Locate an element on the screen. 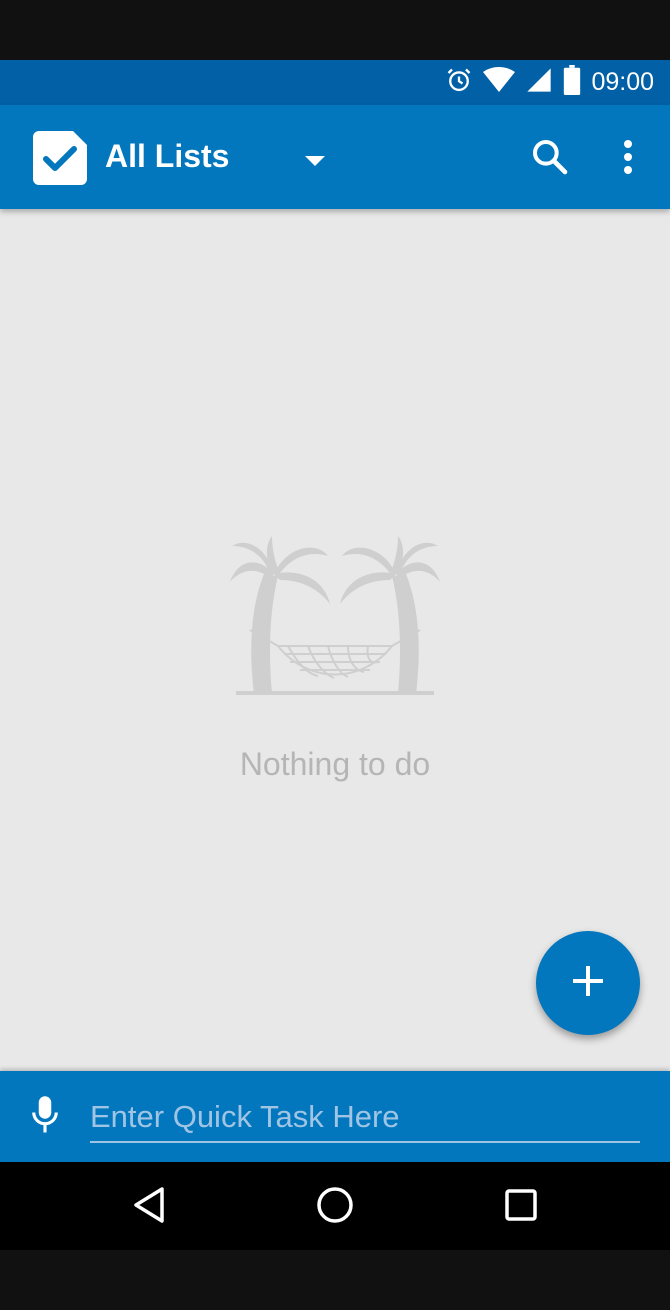 This screenshot has width=670, height=1310. search-icon is located at coordinates (550, 159).